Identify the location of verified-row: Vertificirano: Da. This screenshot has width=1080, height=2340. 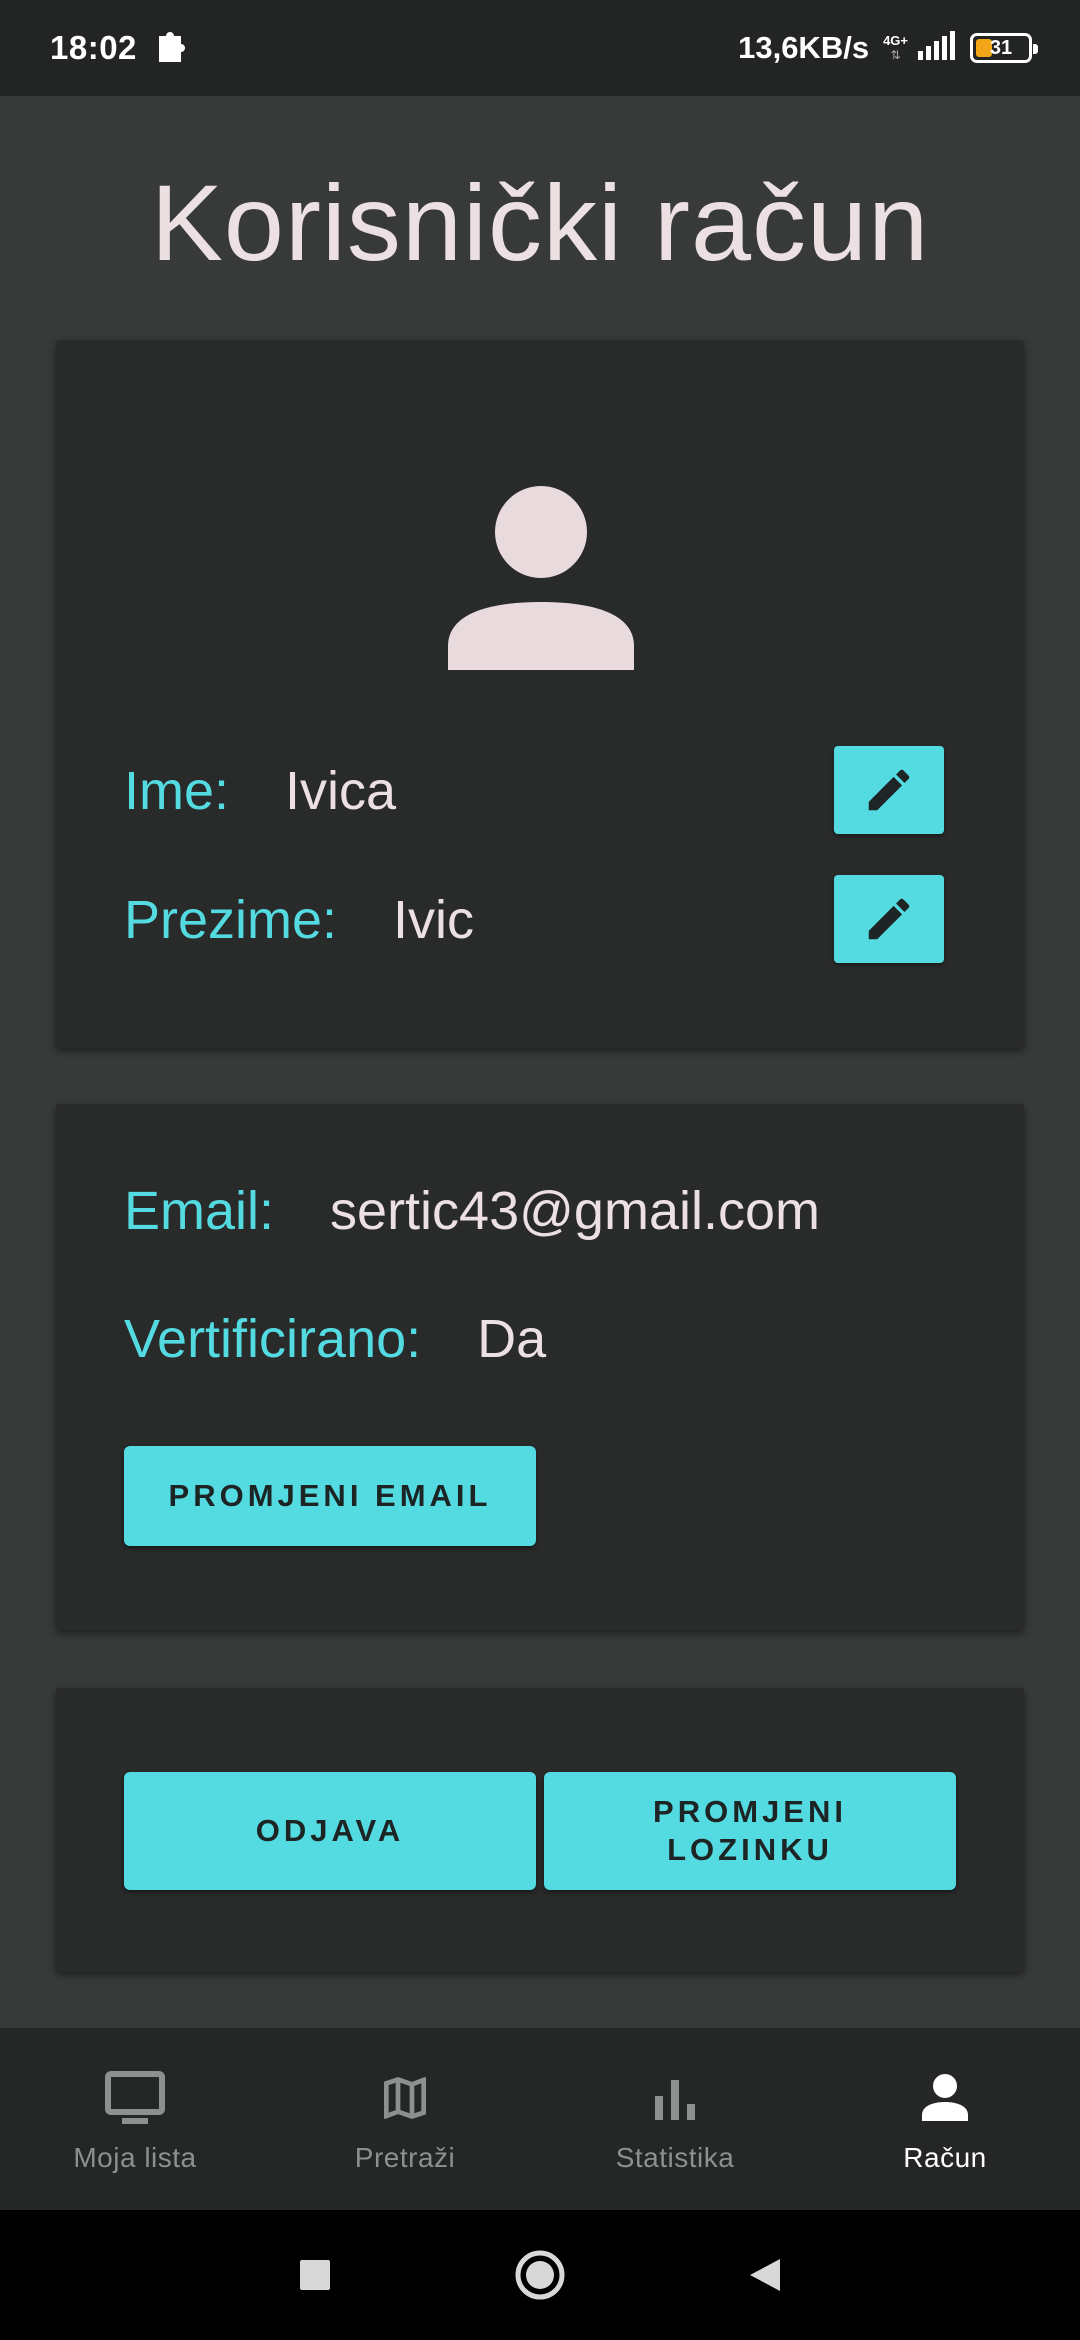
(335, 1339).